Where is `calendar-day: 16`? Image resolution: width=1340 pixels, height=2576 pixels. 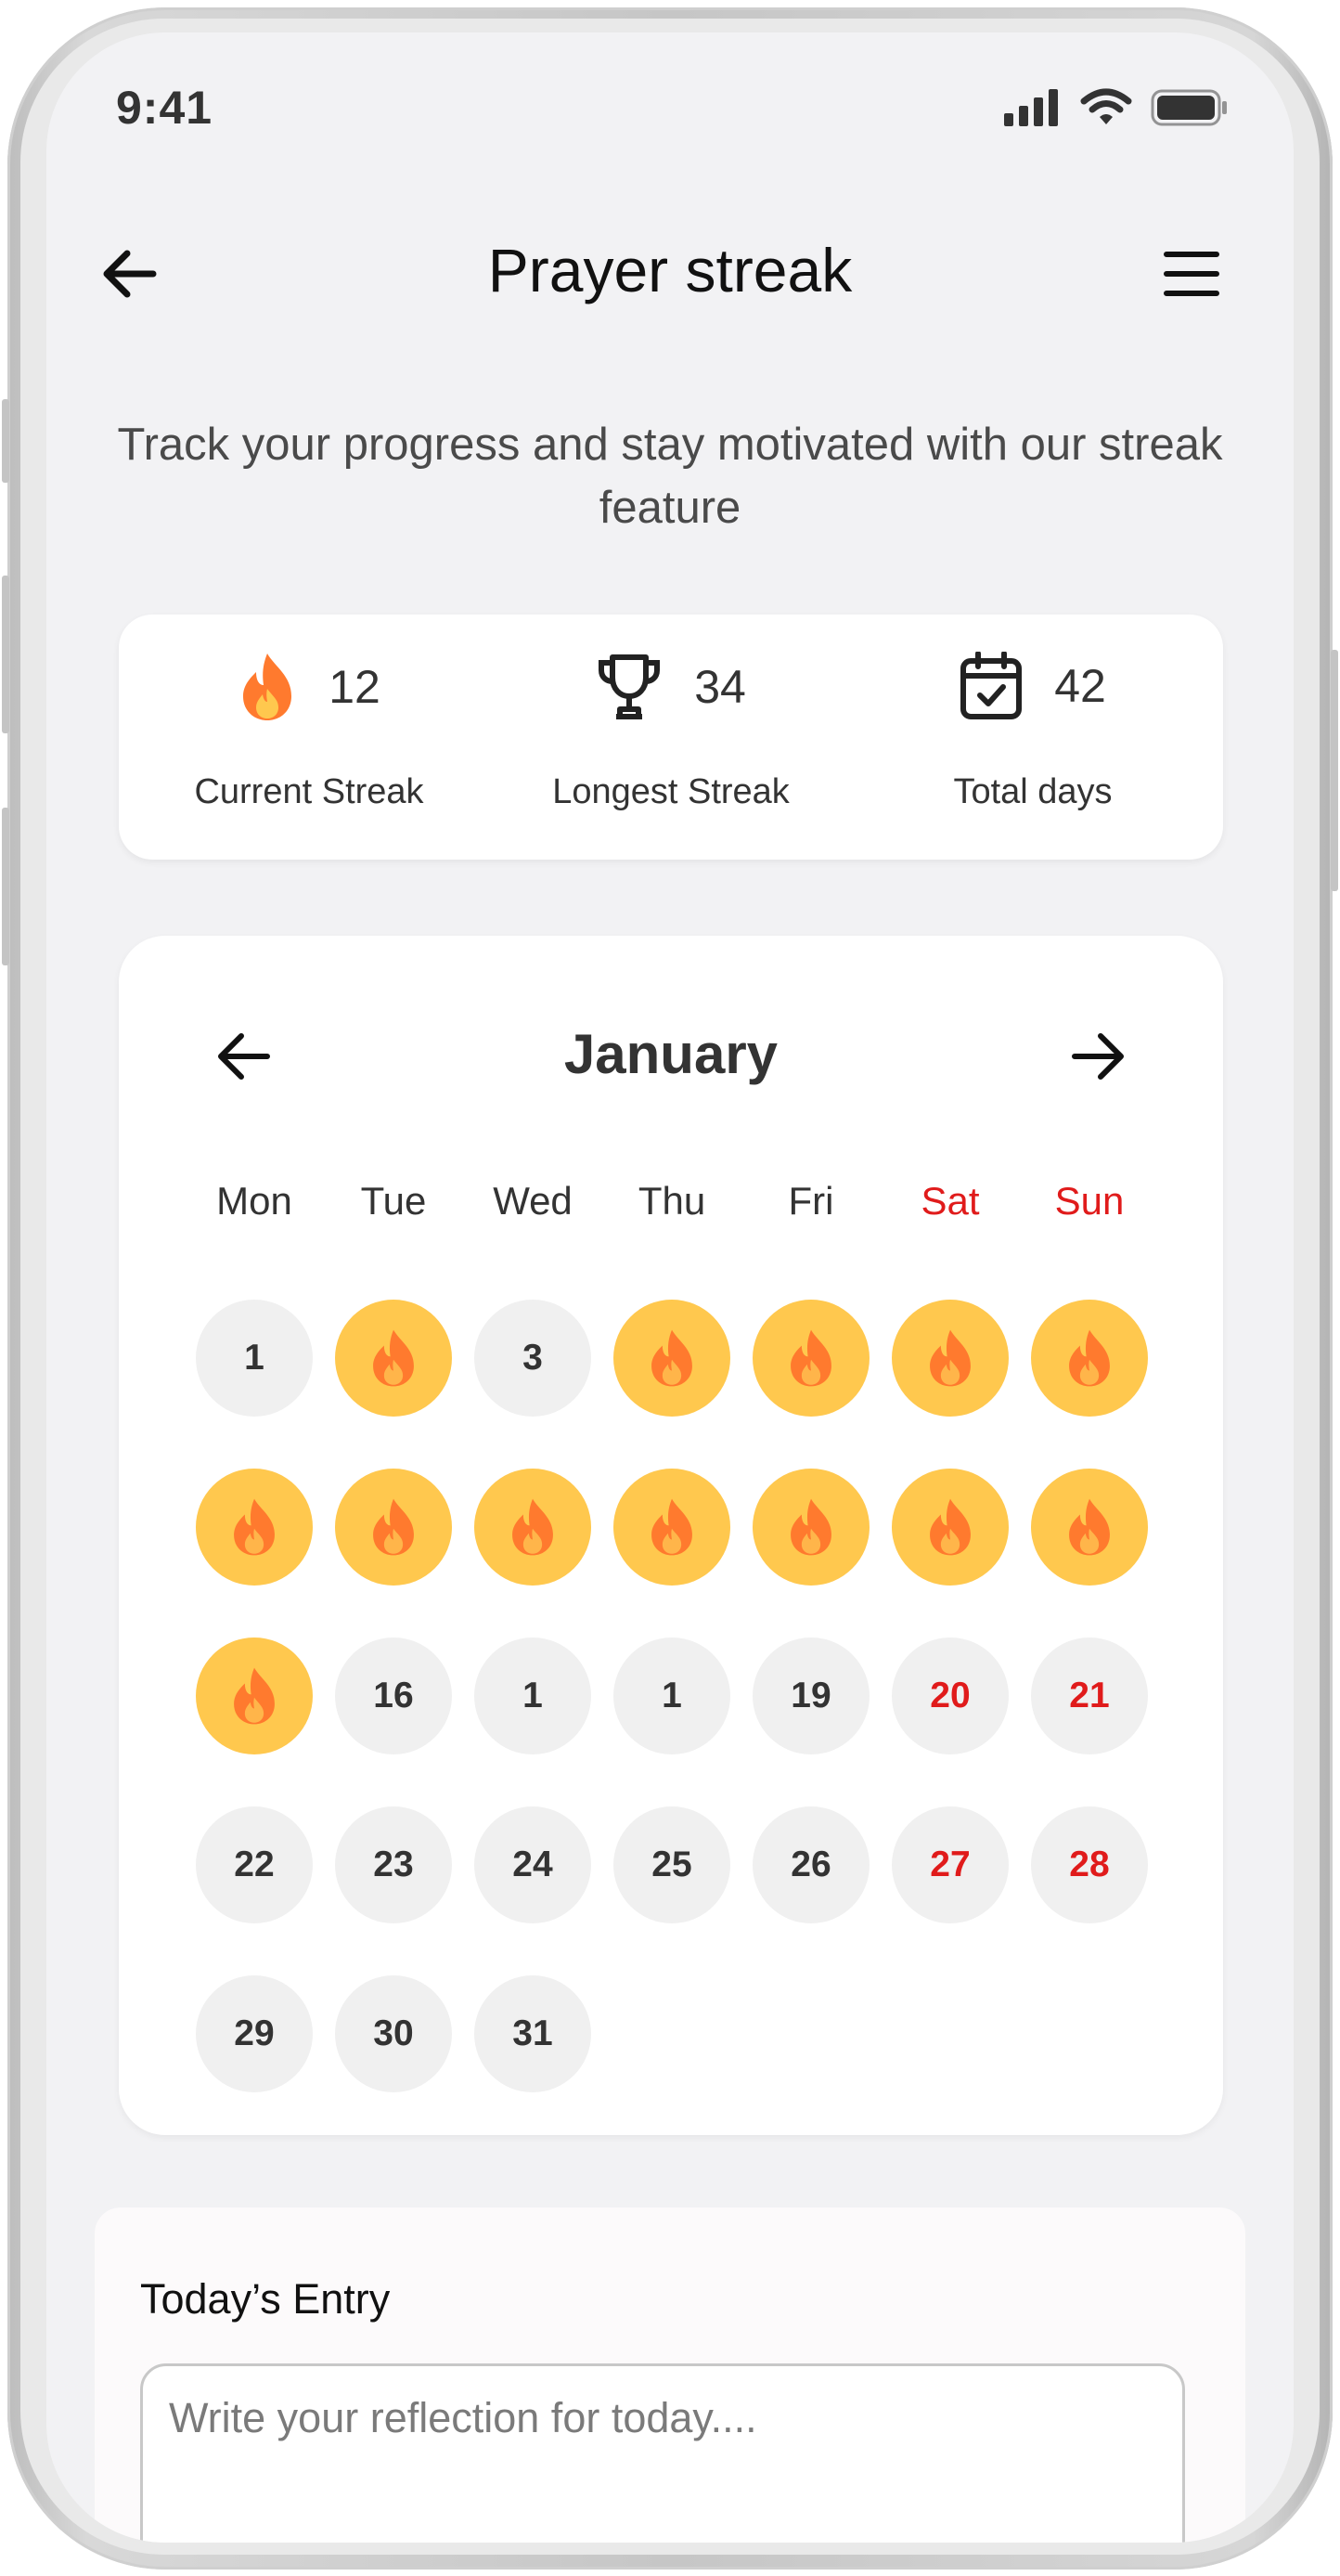
calendar-day: 16 is located at coordinates (393, 1696).